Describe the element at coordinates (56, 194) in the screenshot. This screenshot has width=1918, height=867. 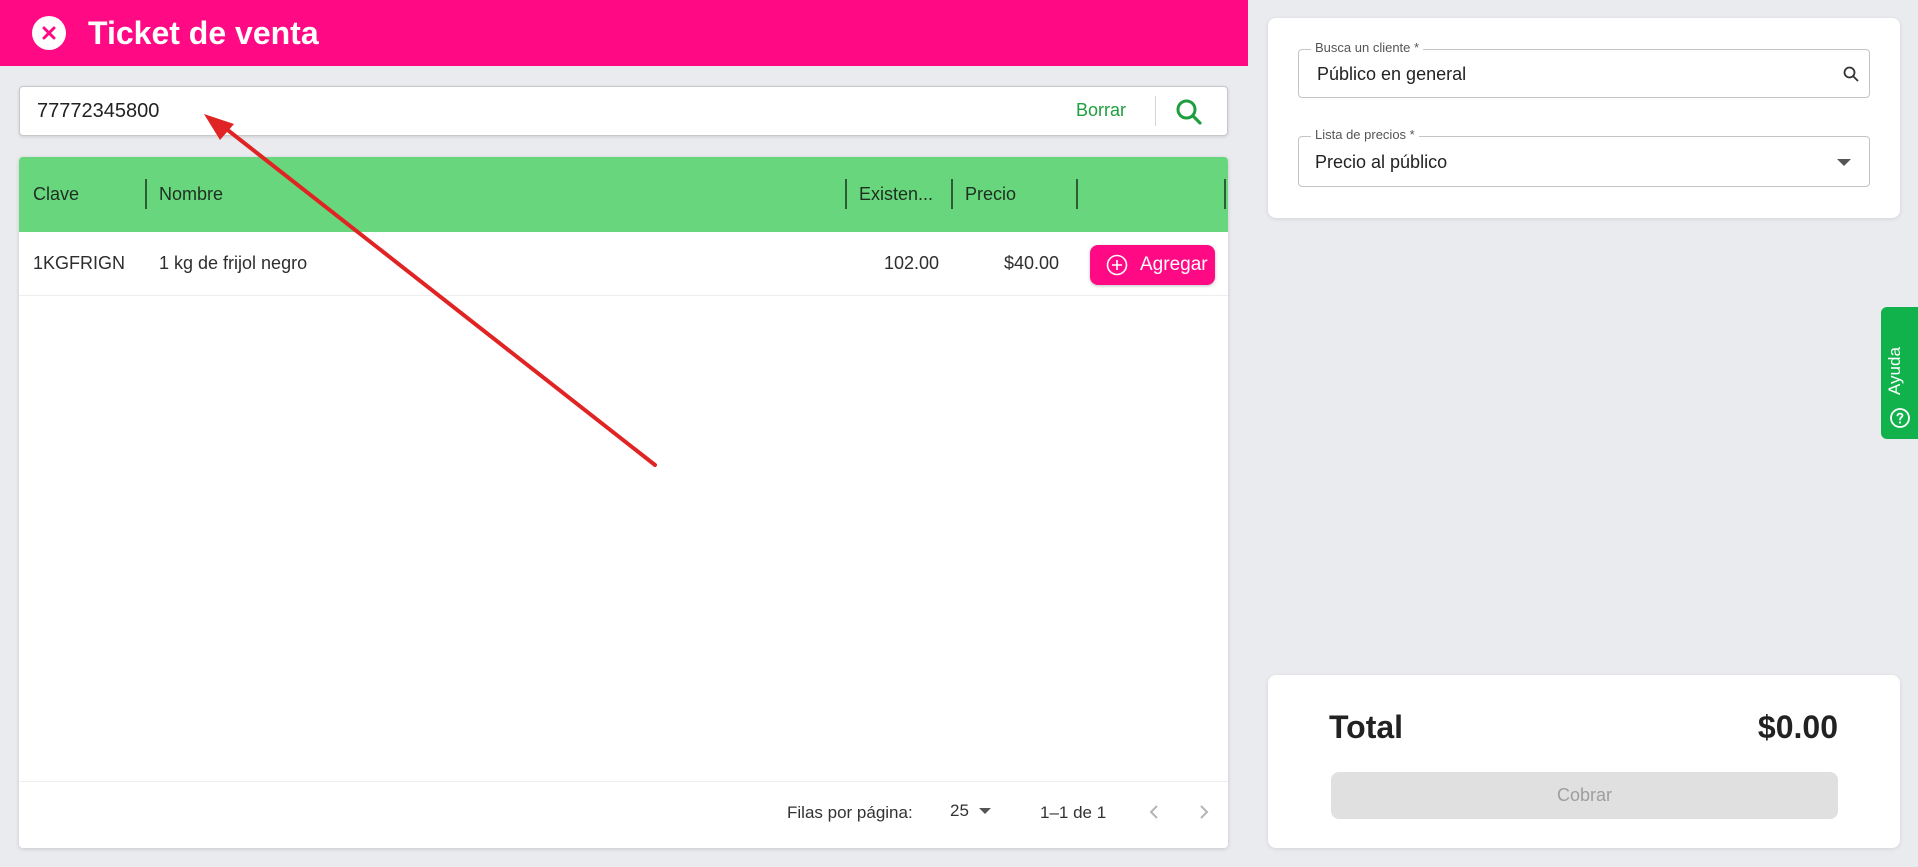
I see `column-header-clave: Clave` at that location.